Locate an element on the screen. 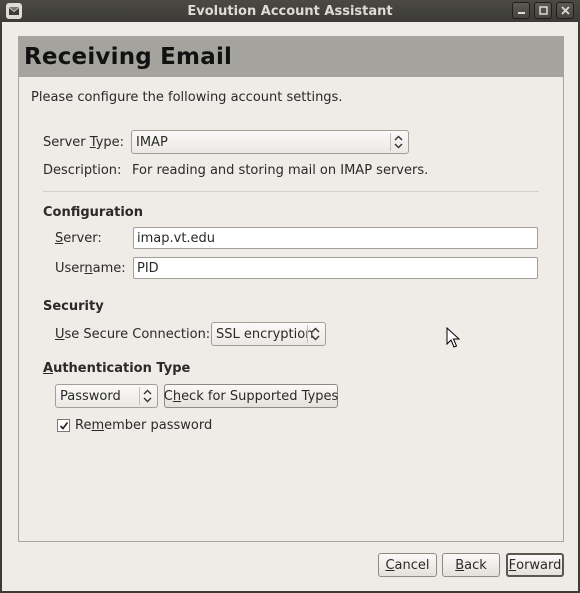 This screenshot has width=580, height=593. cancel-button: Cancel is located at coordinates (407, 565).